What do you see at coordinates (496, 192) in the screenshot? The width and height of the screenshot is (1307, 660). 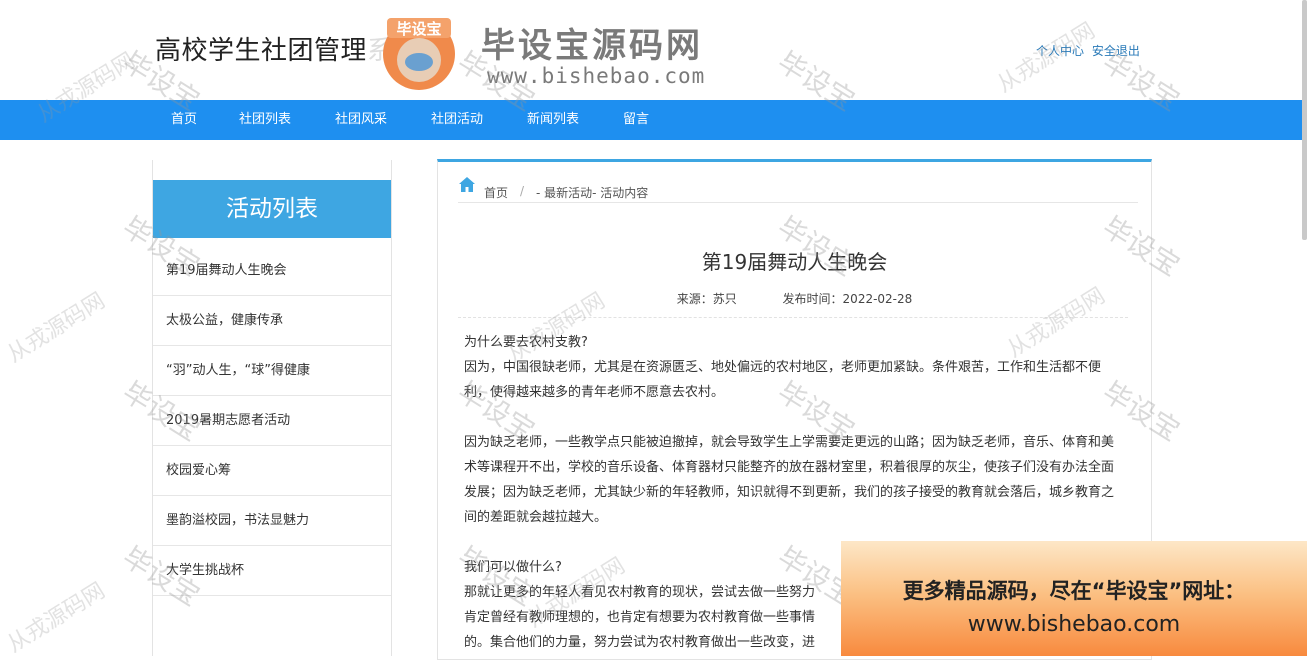 I see `breadcrumb-home-link: 首页` at bounding box center [496, 192].